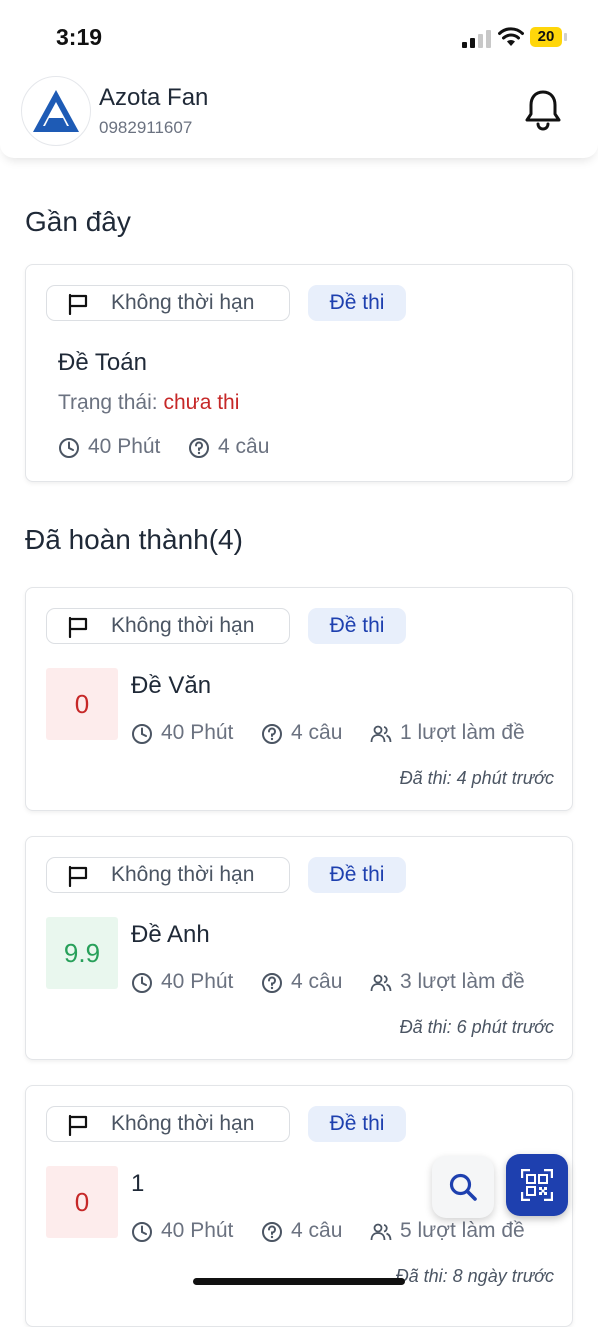  What do you see at coordinates (146, 127) in the screenshot?
I see `user-phone: 0982911607` at bounding box center [146, 127].